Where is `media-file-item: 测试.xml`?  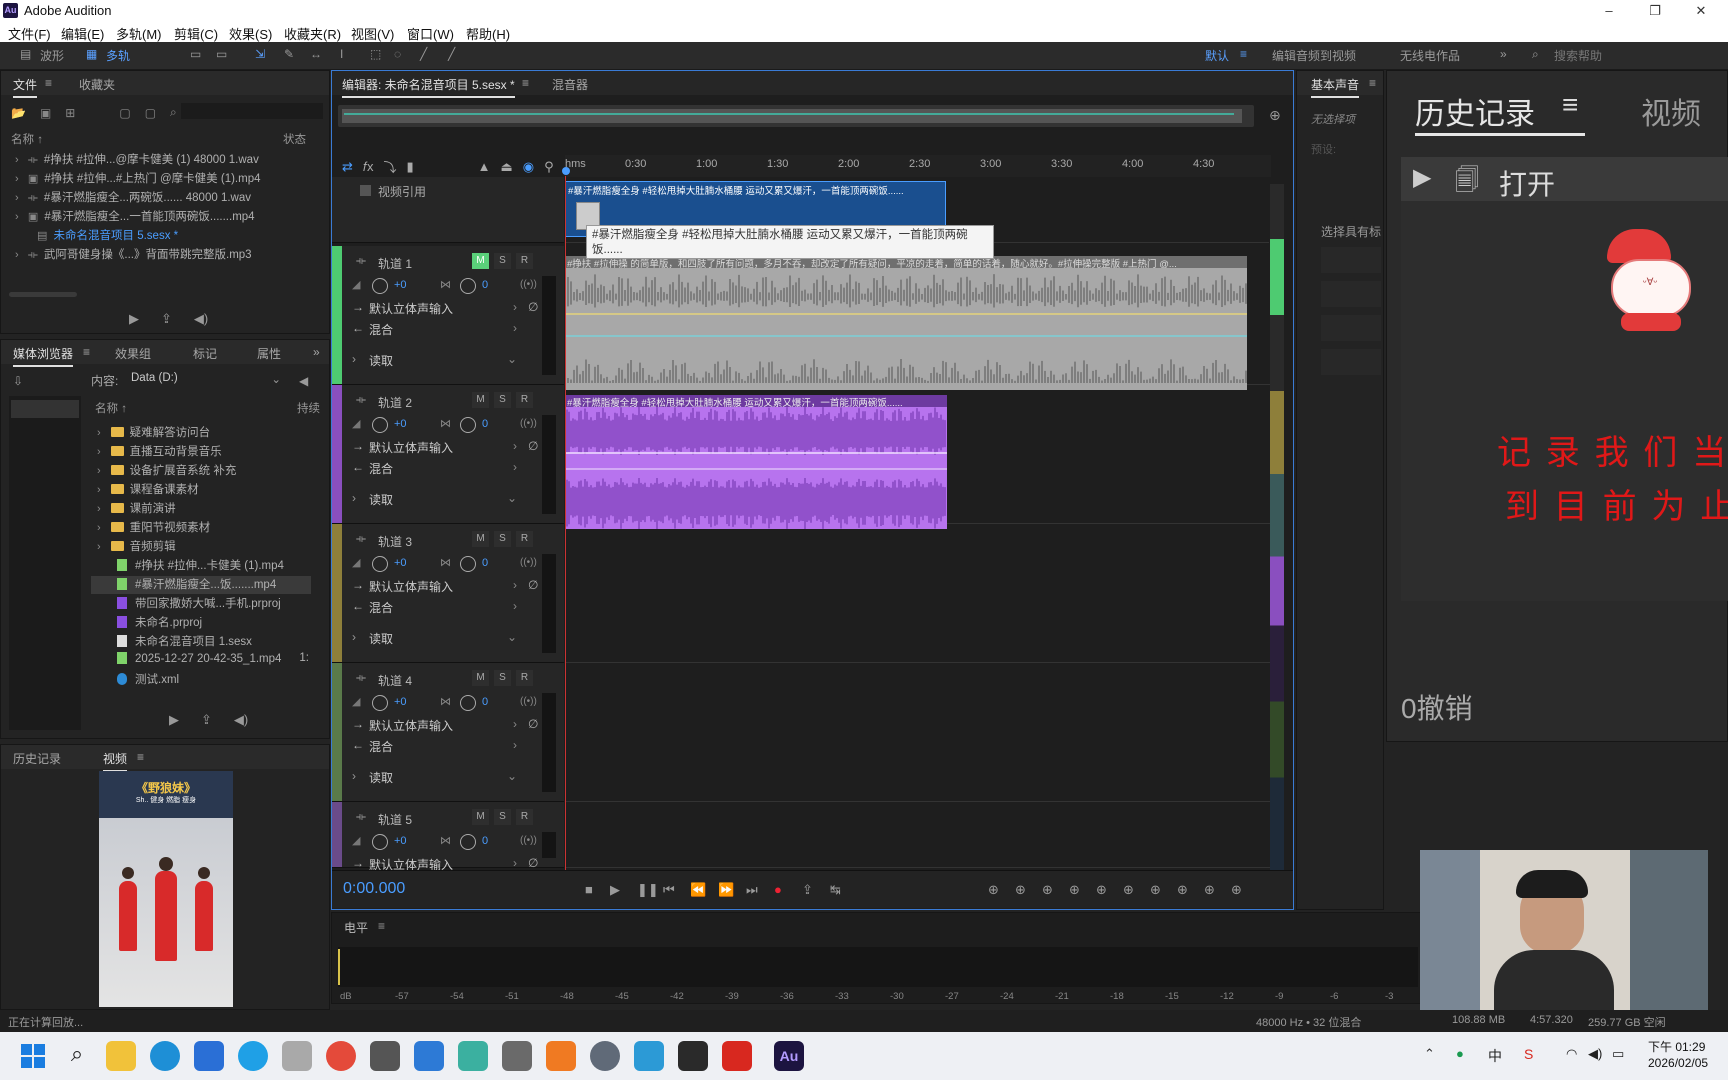 media-file-item: 测试.xml is located at coordinates (215, 680).